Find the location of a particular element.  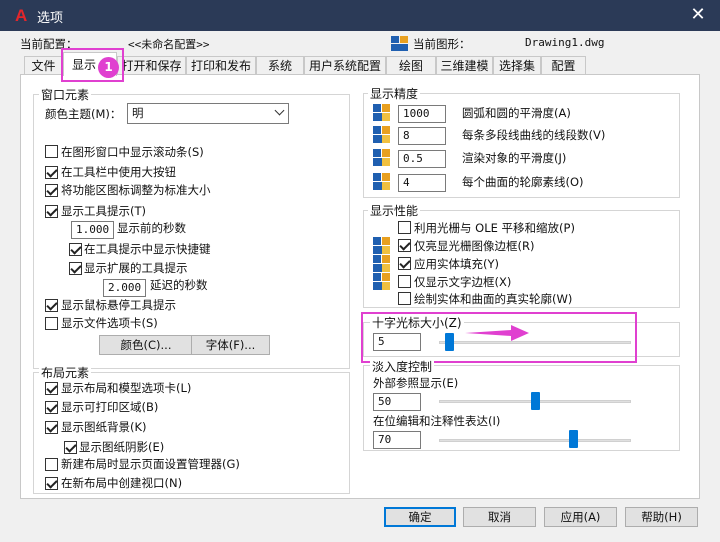

window-elements-title: 窗口元素 is located at coordinates (65, 94).